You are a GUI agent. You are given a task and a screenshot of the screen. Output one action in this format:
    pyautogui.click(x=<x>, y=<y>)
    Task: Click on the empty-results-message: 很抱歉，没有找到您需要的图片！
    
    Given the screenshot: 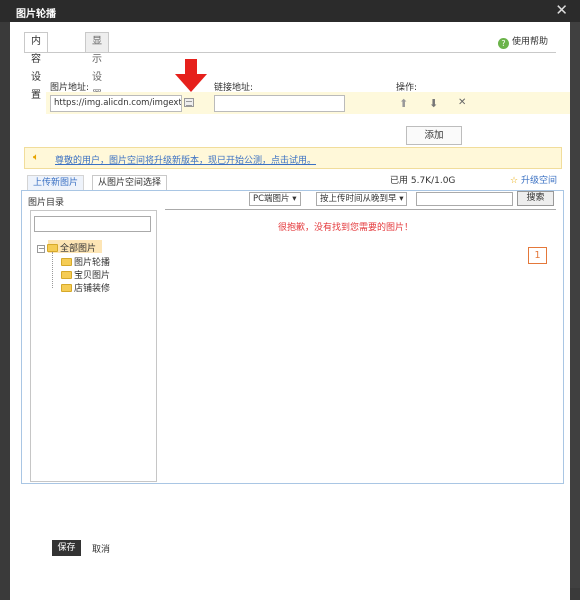 What is the action you would take?
    pyautogui.click(x=346, y=228)
    